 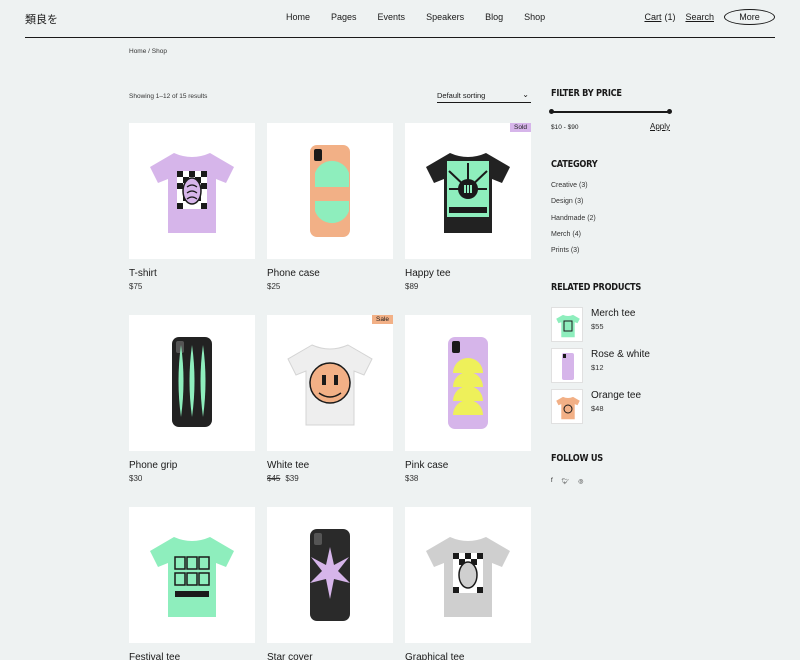 What do you see at coordinates (461, 95) in the screenshot?
I see `sorting-selected: Default sorting` at bounding box center [461, 95].